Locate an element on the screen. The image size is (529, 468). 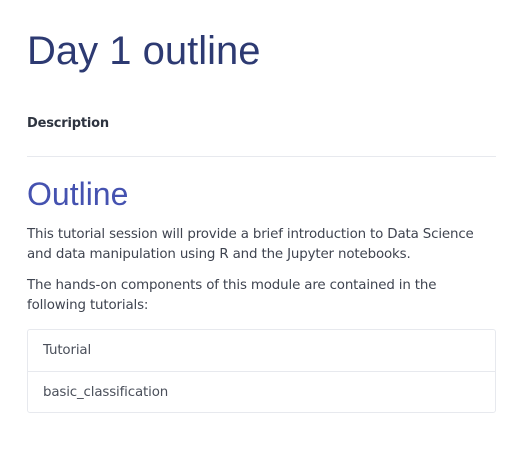
tutorial-list-header: Tutorial is located at coordinates (67, 350).